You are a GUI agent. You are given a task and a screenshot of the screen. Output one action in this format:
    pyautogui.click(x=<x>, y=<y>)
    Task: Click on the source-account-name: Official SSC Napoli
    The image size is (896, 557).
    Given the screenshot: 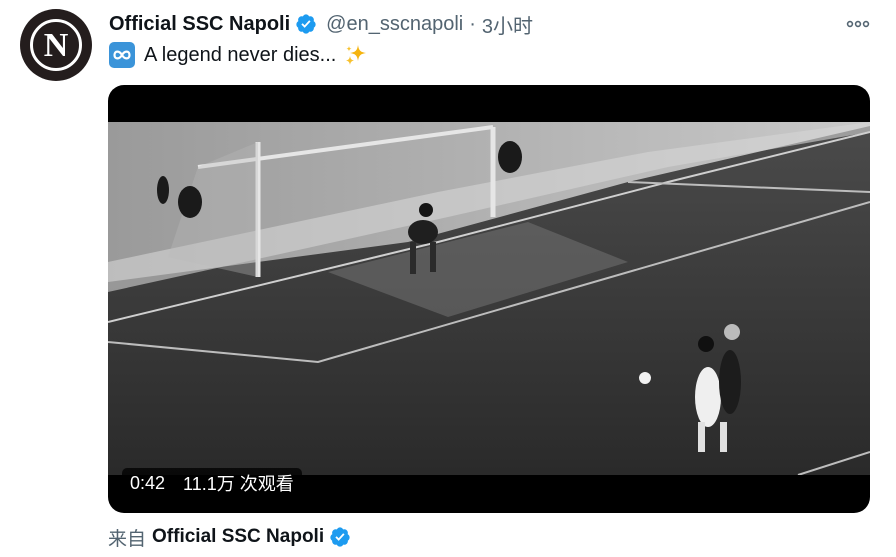 What is the action you would take?
    pyautogui.click(x=238, y=537)
    